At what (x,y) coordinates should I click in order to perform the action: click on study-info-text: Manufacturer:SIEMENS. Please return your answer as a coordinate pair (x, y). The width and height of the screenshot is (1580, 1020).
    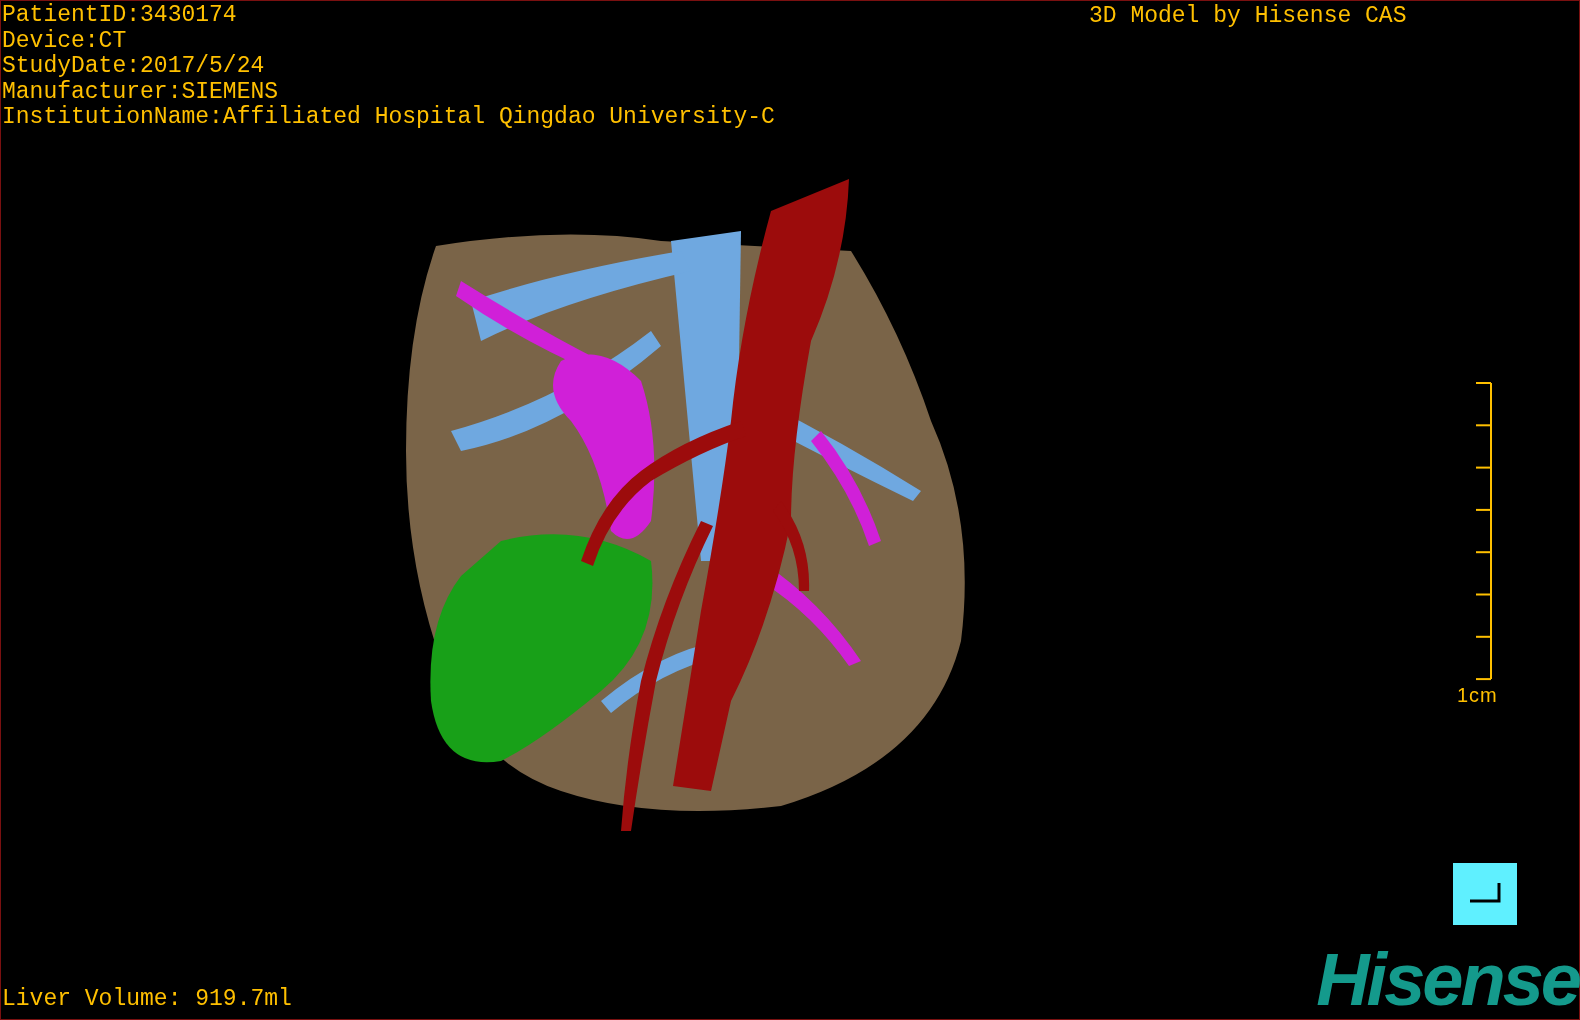
    Looking at the image, I should click on (141, 92).